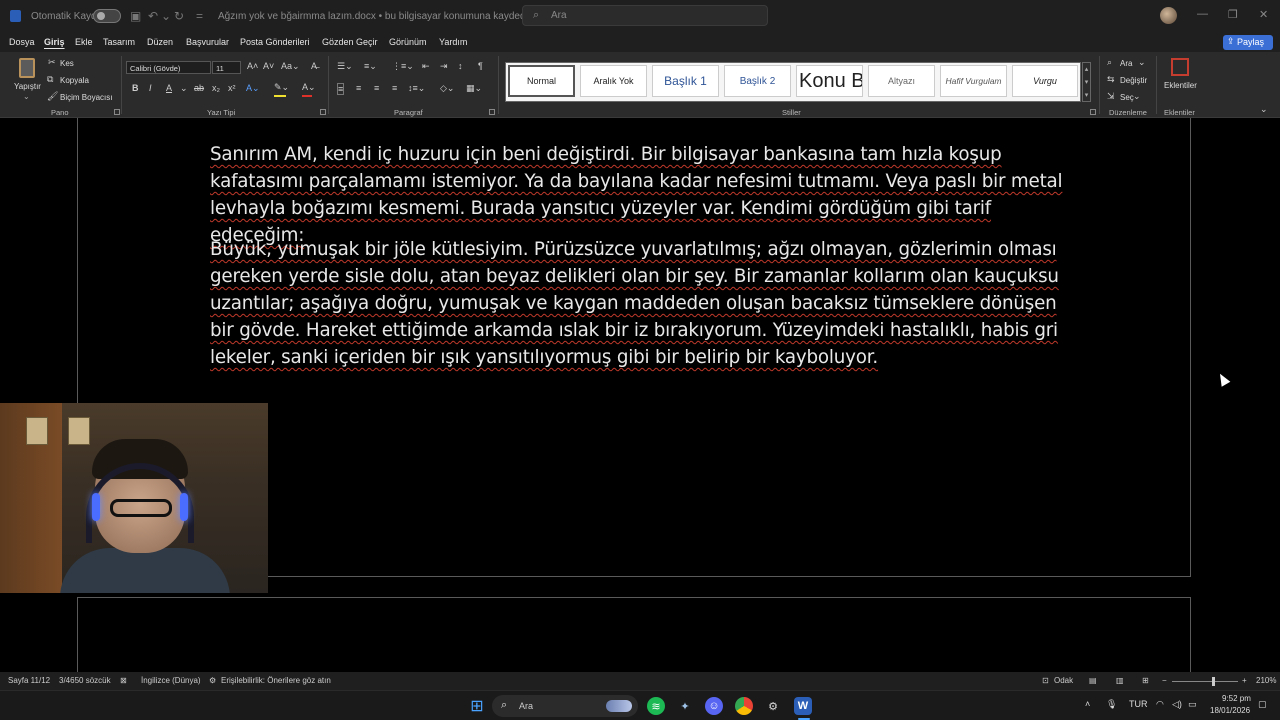 The height and width of the screenshot is (720, 1280). What do you see at coordinates (290, 66) in the screenshot?
I see `change-case-icon: Aa⌄` at bounding box center [290, 66].